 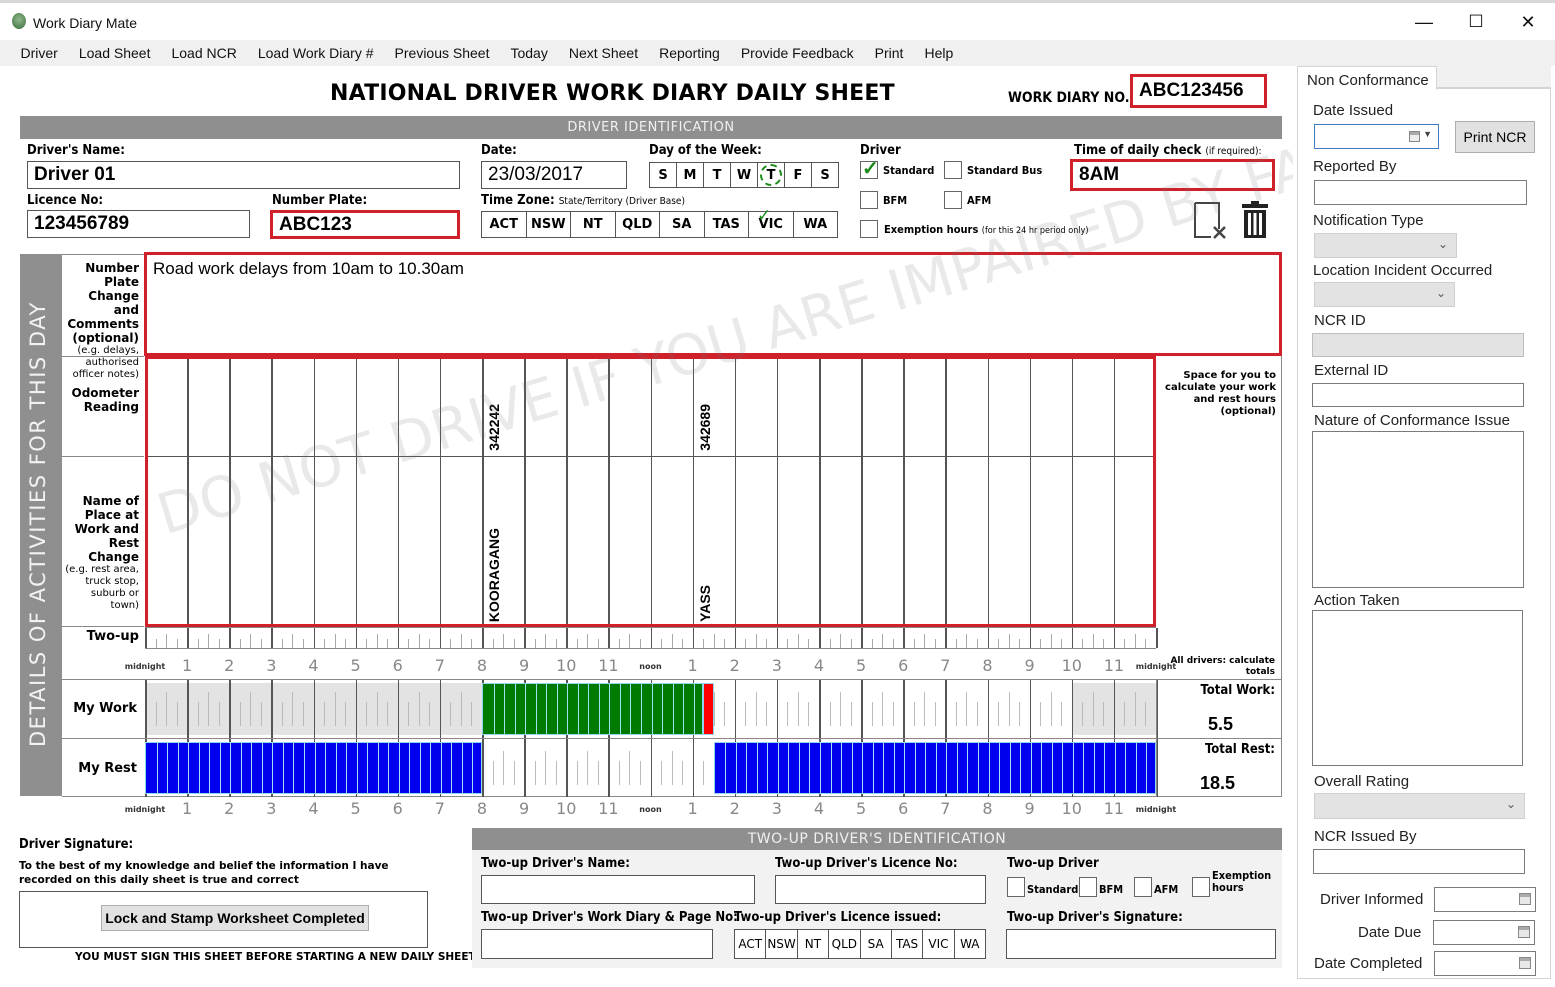 What do you see at coordinates (1141, 944) in the screenshot?
I see `twoup-signature-field` at bounding box center [1141, 944].